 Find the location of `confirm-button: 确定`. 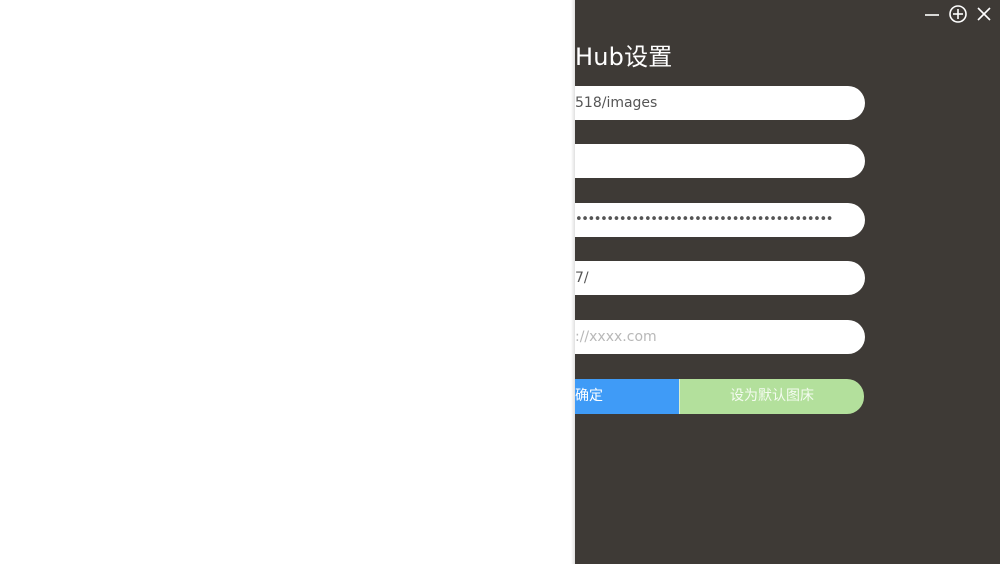

confirm-button: 确定 is located at coordinates (627, 396).